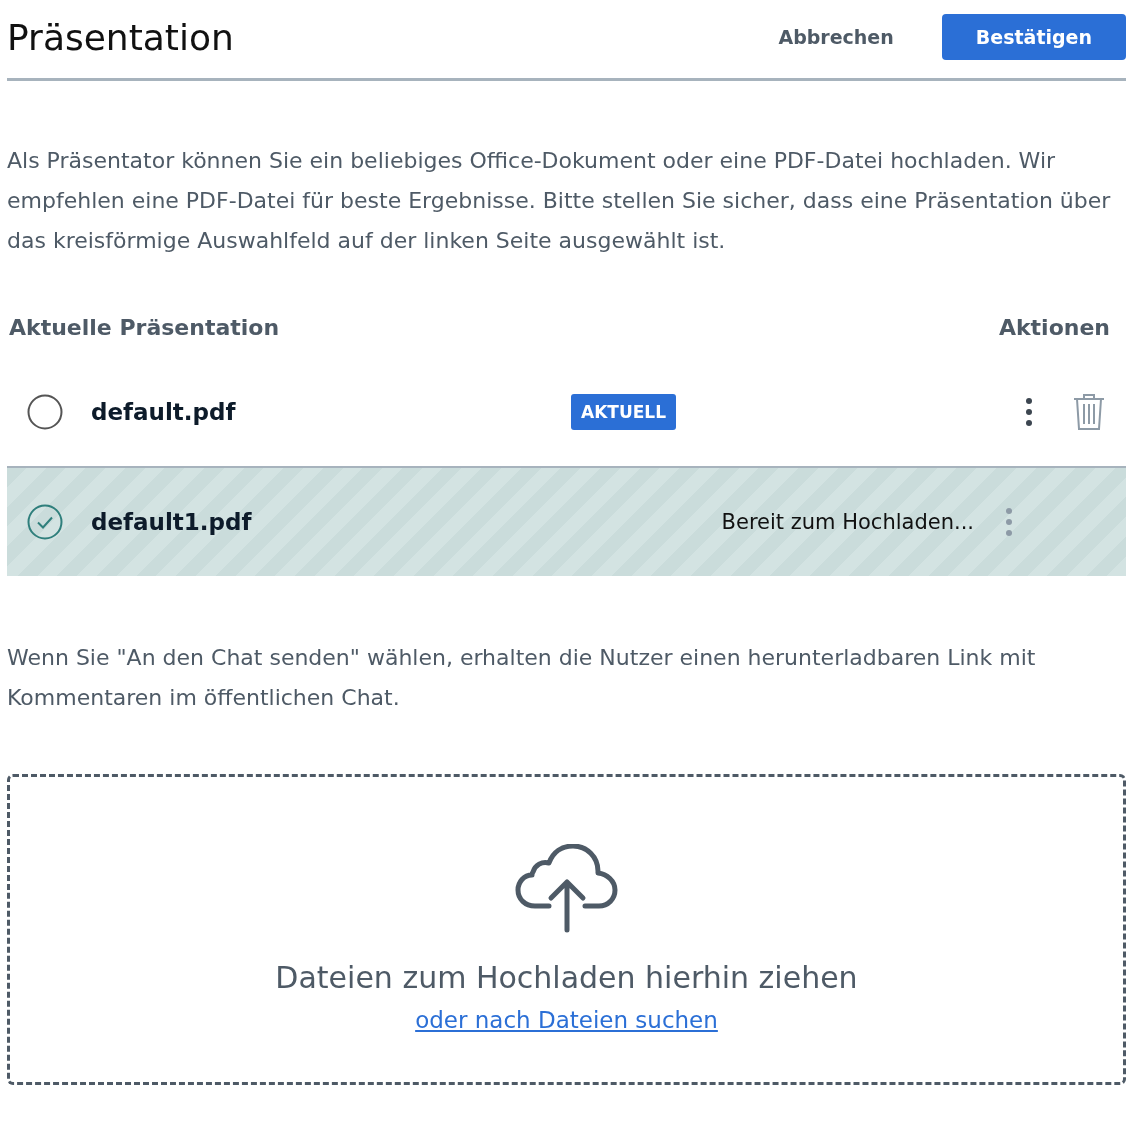 This screenshot has width=1140, height=1126. Describe the element at coordinates (522, 678) in the screenshot. I see `chat-note: Wenn Sie "An den Chat senden" wählen, erhalten die Nutzer einen herunterladbaren Link mit Kommentaren im öffentlichen Chat.` at that location.